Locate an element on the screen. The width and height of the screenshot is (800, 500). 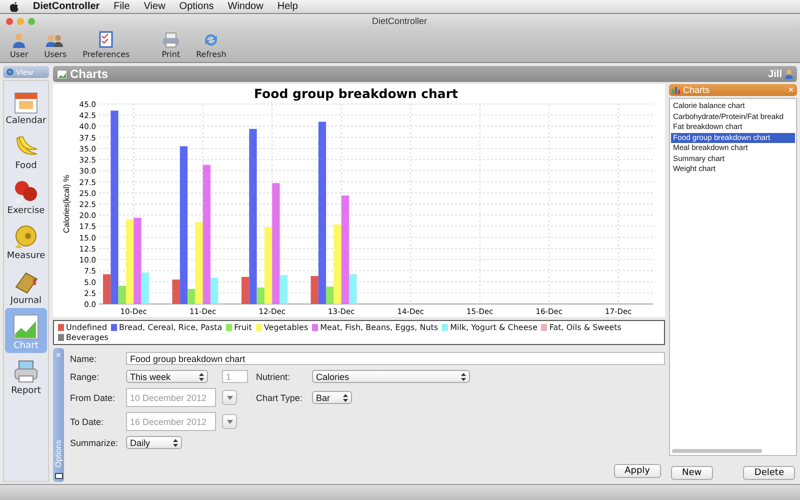
bar-chart-icon is located at coordinates (676, 90).